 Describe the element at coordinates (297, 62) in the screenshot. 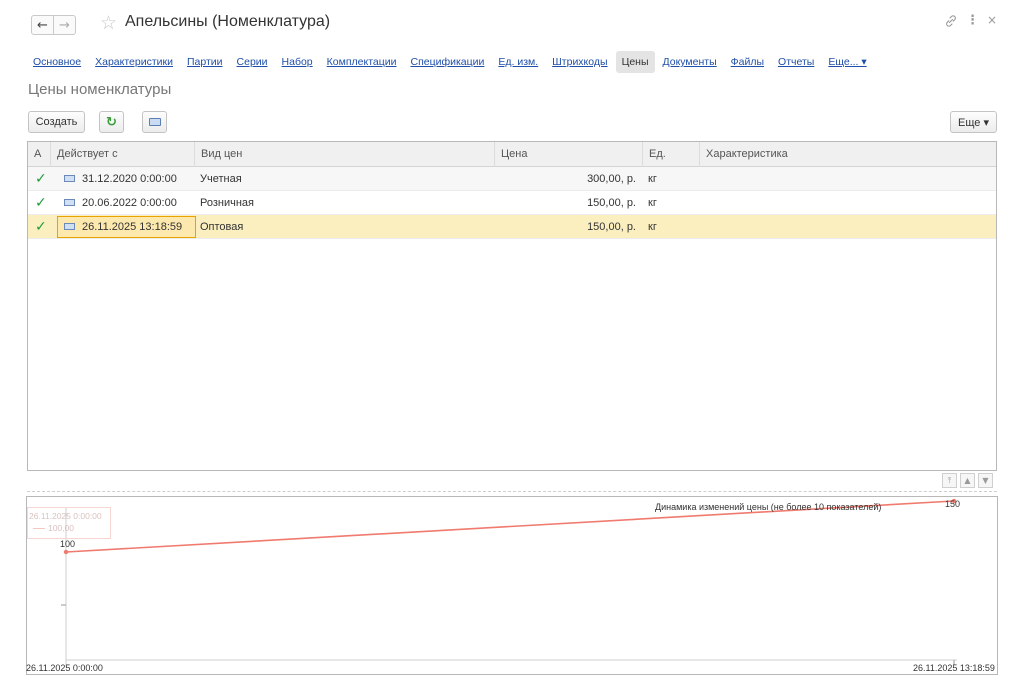

I see `tab-set: Набор` at that location.